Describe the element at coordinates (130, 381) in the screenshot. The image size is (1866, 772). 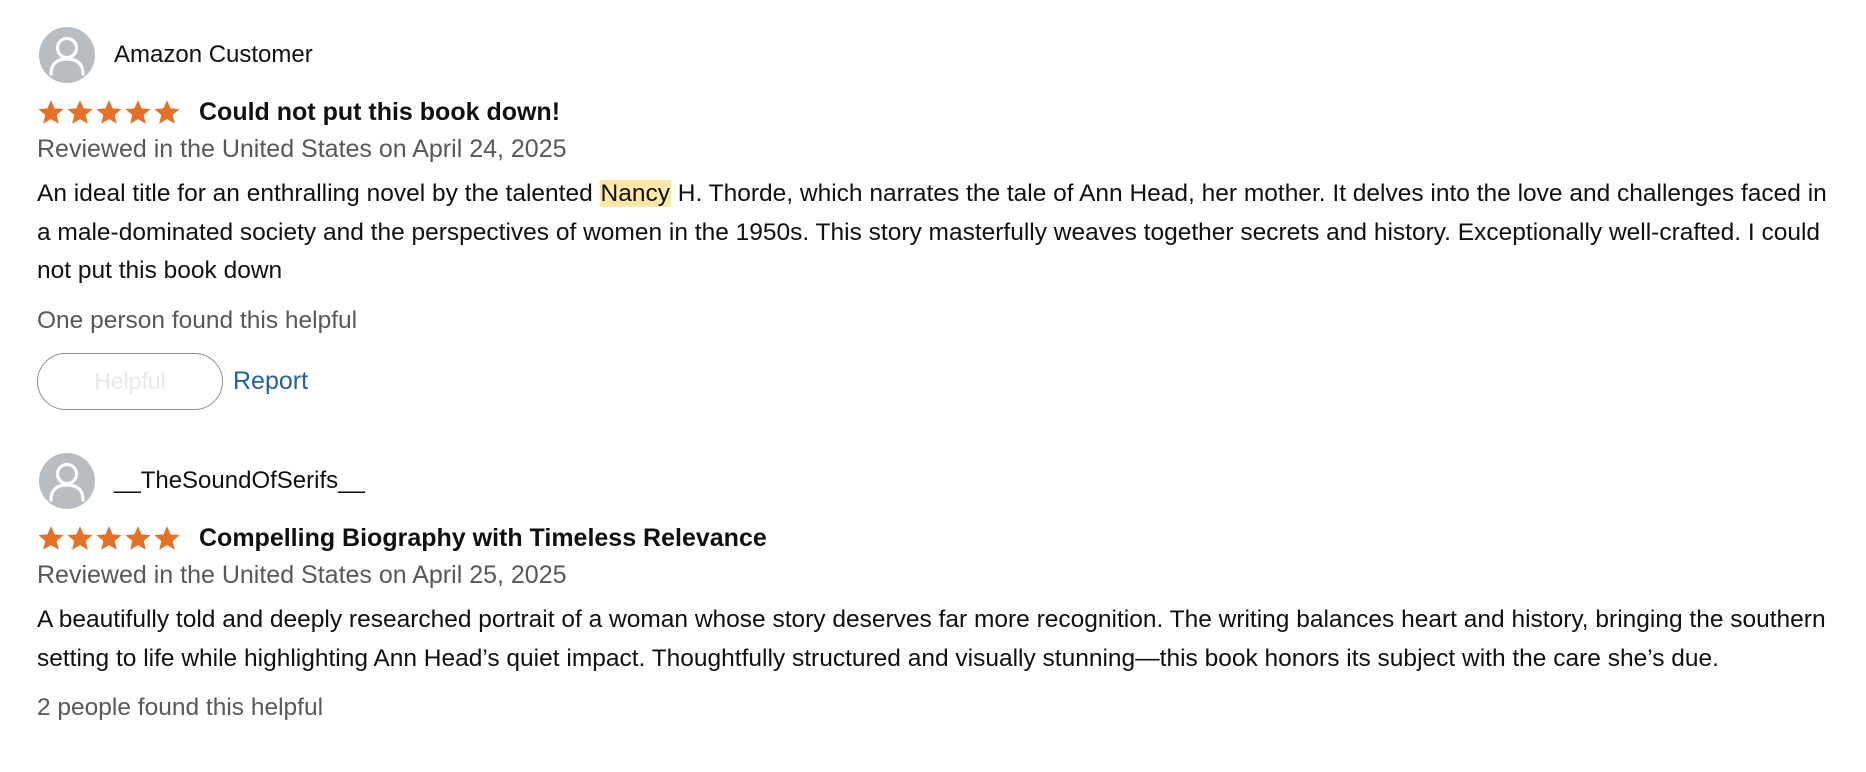
I see `helpful-button: Helpful` at that location.